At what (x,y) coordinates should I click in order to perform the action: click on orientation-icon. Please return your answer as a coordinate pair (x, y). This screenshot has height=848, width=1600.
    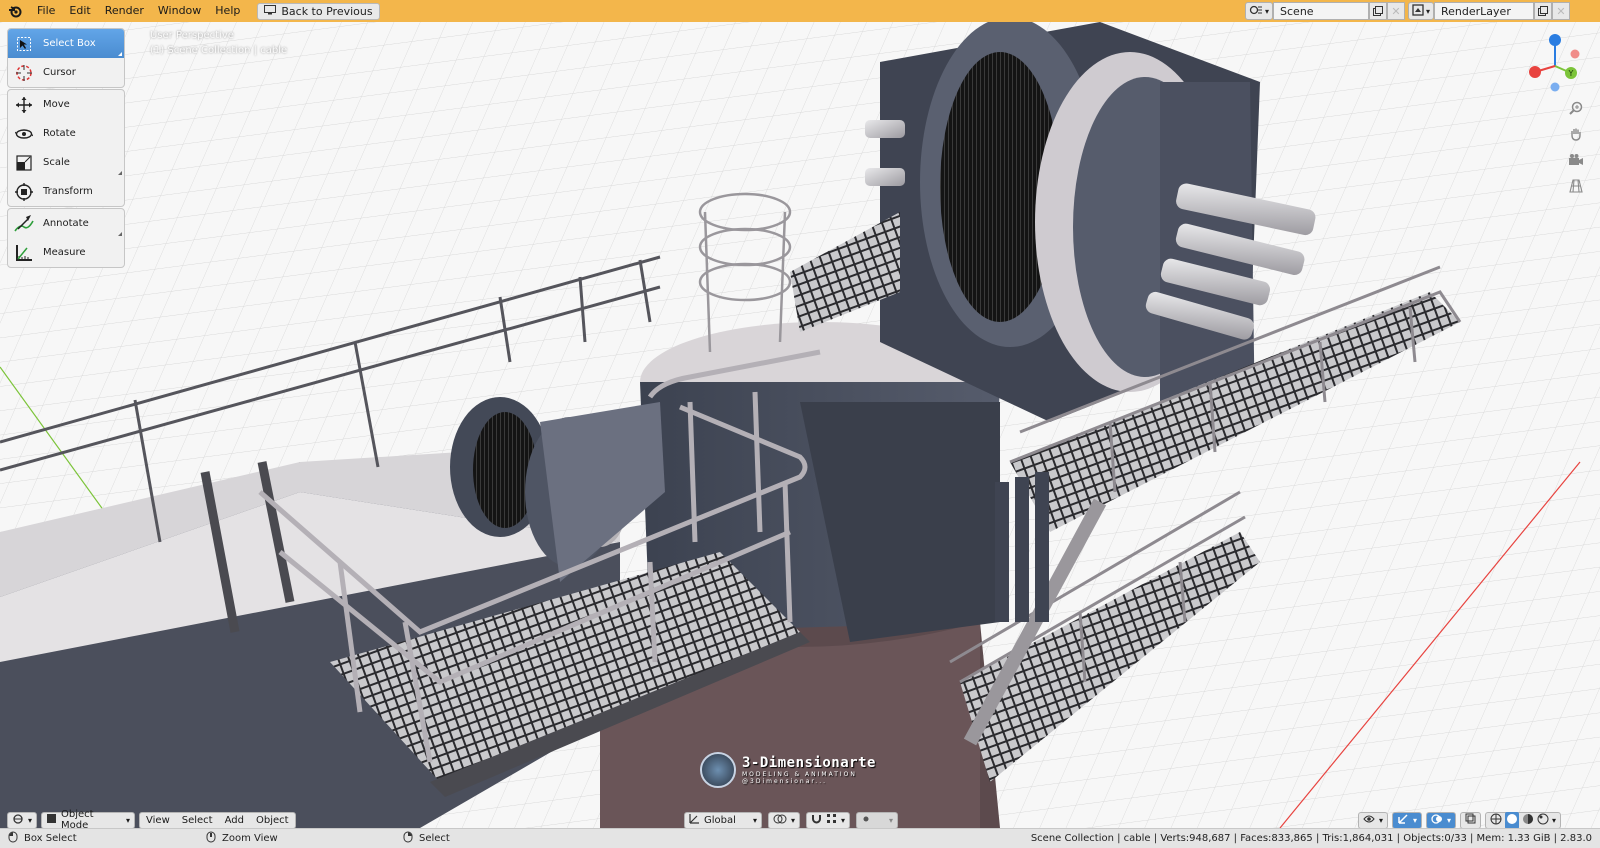
    Looking at the image, I should click on (694, 820).